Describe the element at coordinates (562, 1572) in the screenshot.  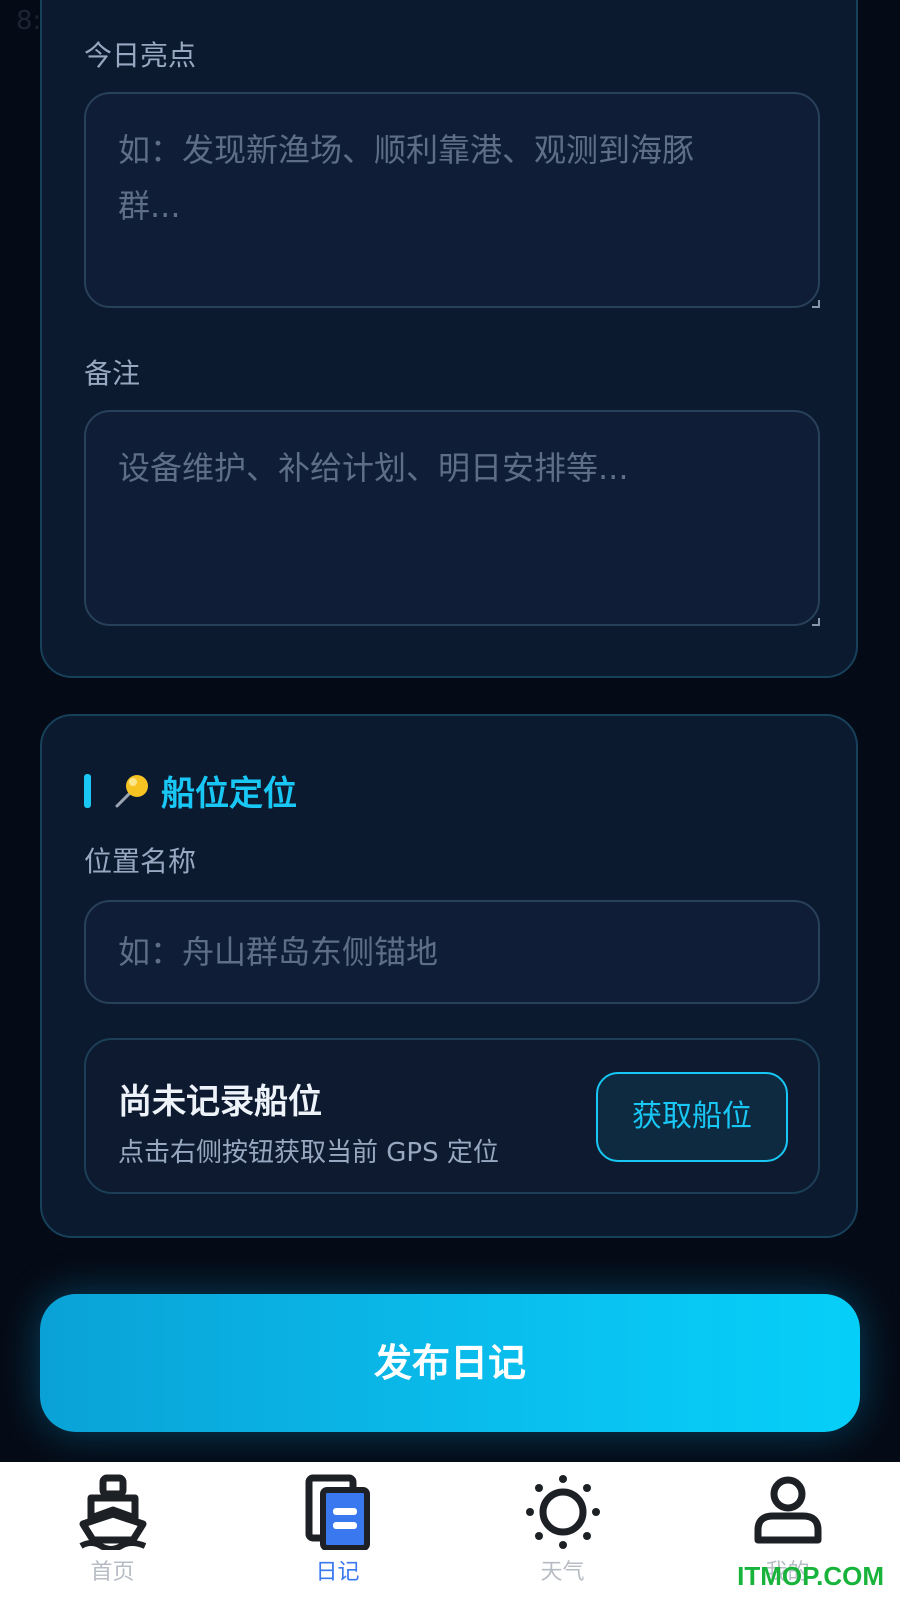
I see `nav-label-weather: 天气` at that location.